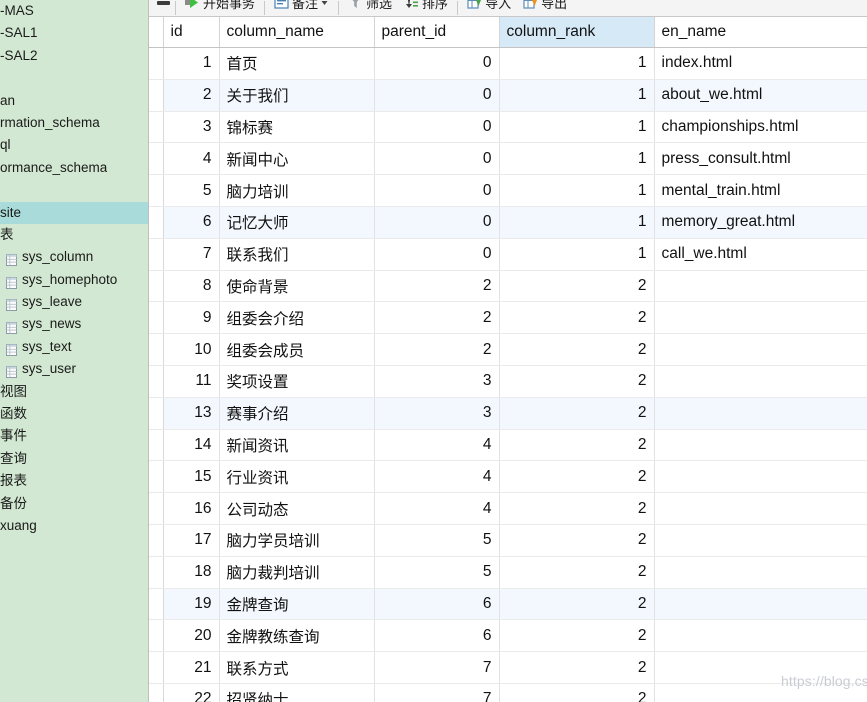  What do you see at coordinates (577, 32) in the screenshot?
I see `column-header-column-rank: column_rank` at bounding box center [577, 32].